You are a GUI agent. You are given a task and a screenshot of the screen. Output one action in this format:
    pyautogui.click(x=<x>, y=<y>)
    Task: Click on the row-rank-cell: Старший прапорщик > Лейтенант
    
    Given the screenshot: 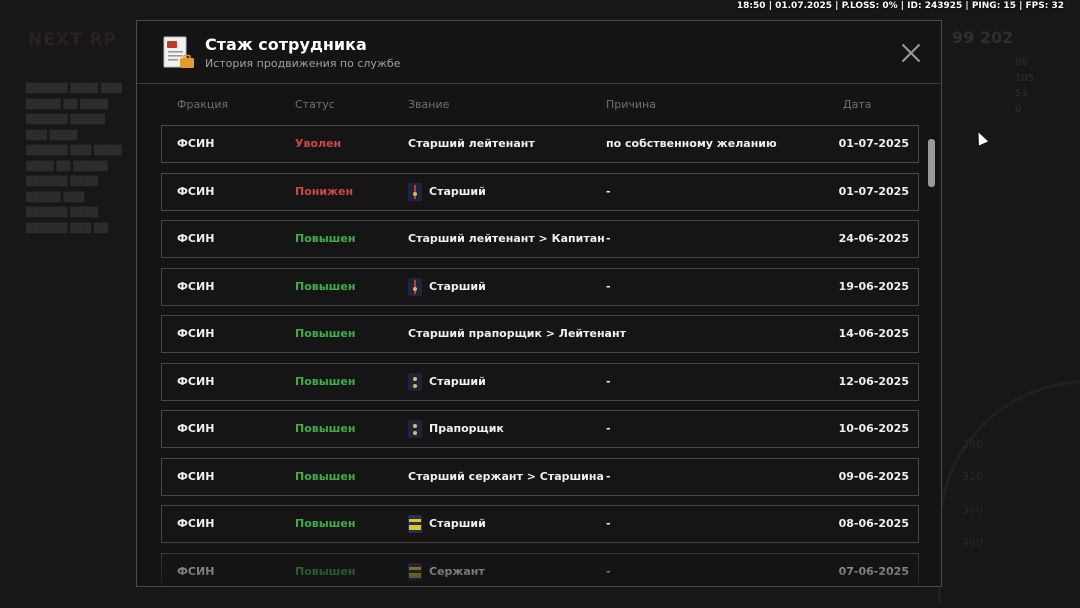 What is the action you would take?
    pyautogui.click(x=517, y=334)
    